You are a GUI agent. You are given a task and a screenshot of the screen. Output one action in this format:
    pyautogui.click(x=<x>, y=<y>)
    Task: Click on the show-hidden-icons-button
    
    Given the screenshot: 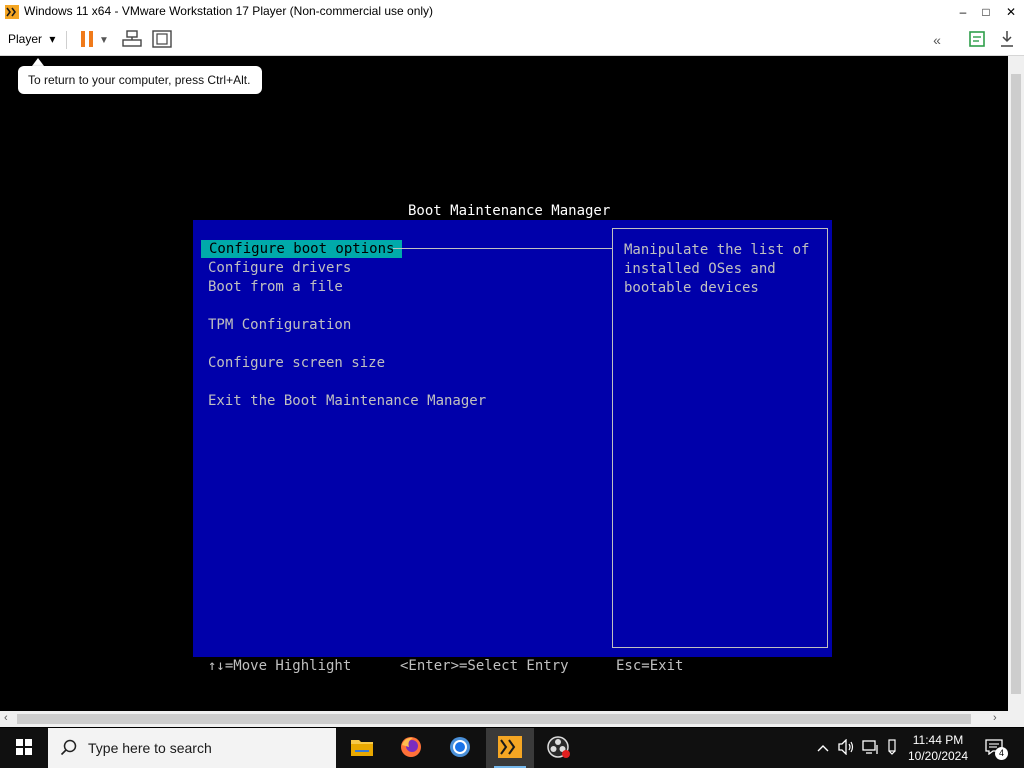 What is the action you would take?
    pyautogui.click(x=823, y=748)
    